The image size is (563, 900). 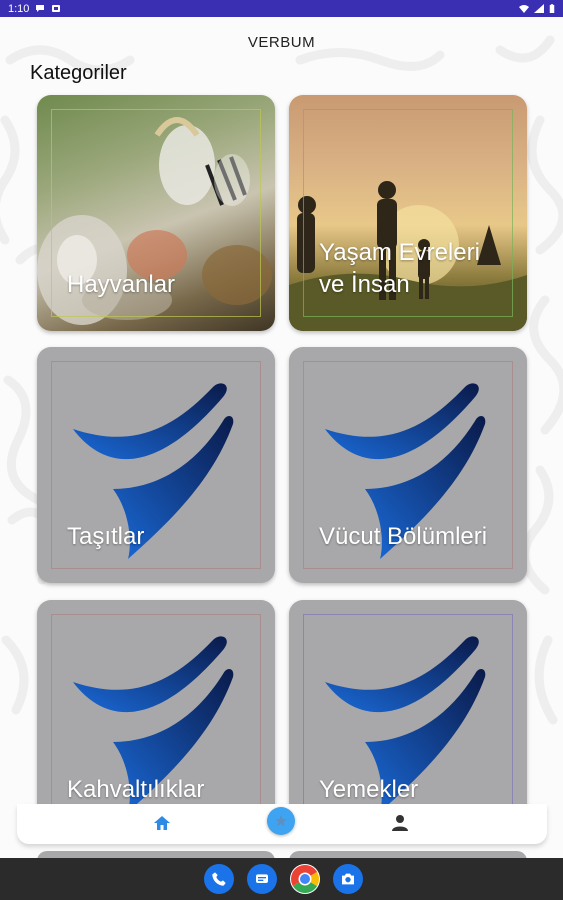 I want to click on category-label: Vücut Bölümleri, so click(x=403, y=536).